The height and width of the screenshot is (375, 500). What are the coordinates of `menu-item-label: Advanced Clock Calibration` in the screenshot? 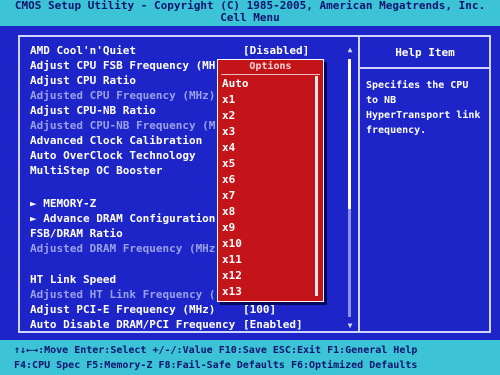 It's located at (116, 140).